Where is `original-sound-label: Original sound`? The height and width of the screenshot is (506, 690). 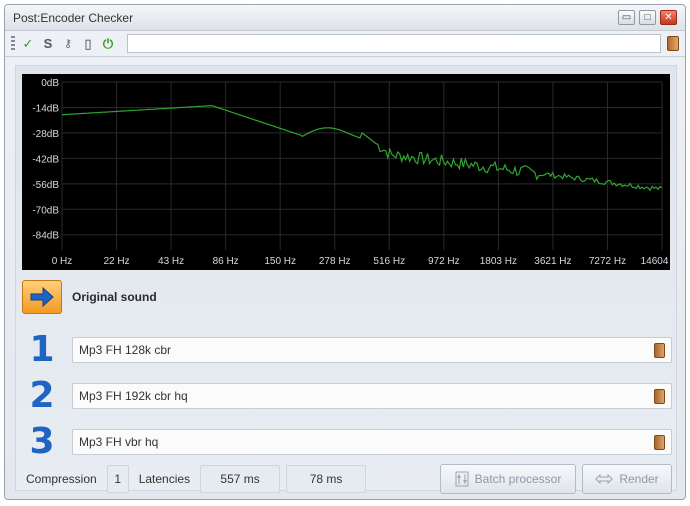
original-sound-label: Original sound is located at coordinates (114, 297).